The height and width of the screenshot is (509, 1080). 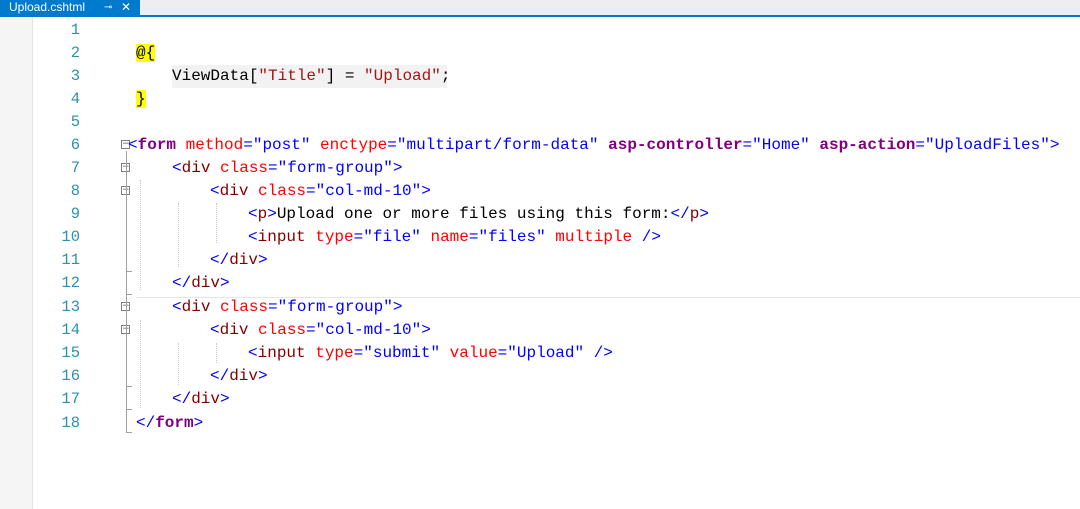 What do you see at coordinates (75, 145) in the screenshot?
I see `line-number: 6` at bounding box center [75, 145].